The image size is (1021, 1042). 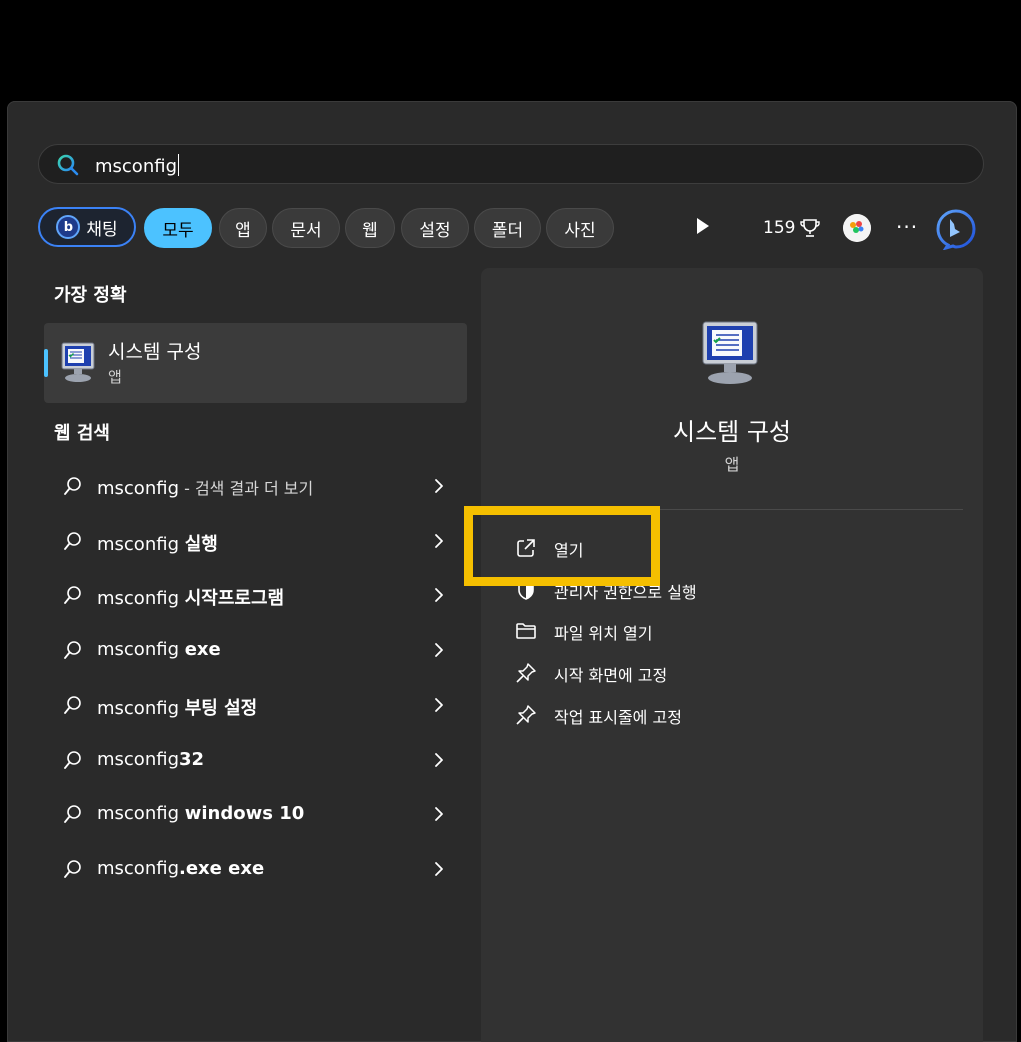 I want to click on folder-icon, so click(x=526, y=631).